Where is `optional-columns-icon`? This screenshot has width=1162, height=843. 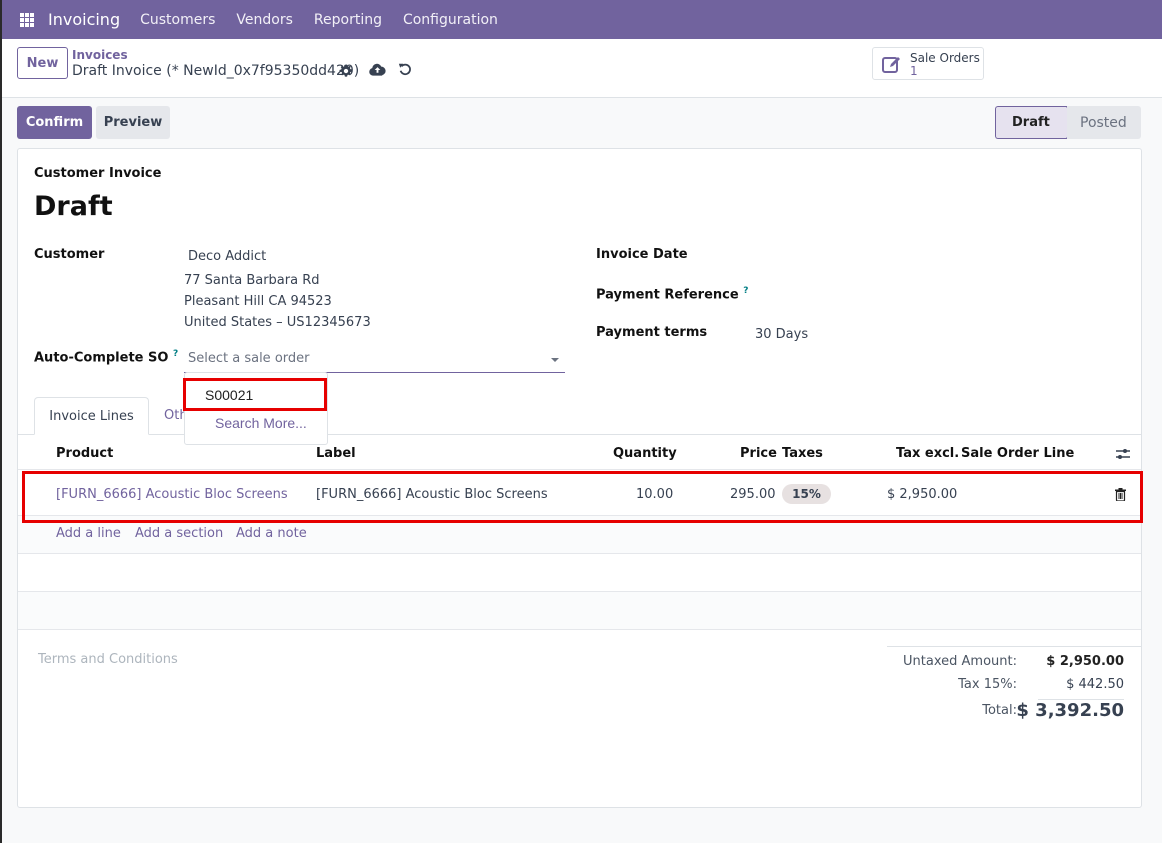
optional-columns-icon is located at coordinates (1123, 454).